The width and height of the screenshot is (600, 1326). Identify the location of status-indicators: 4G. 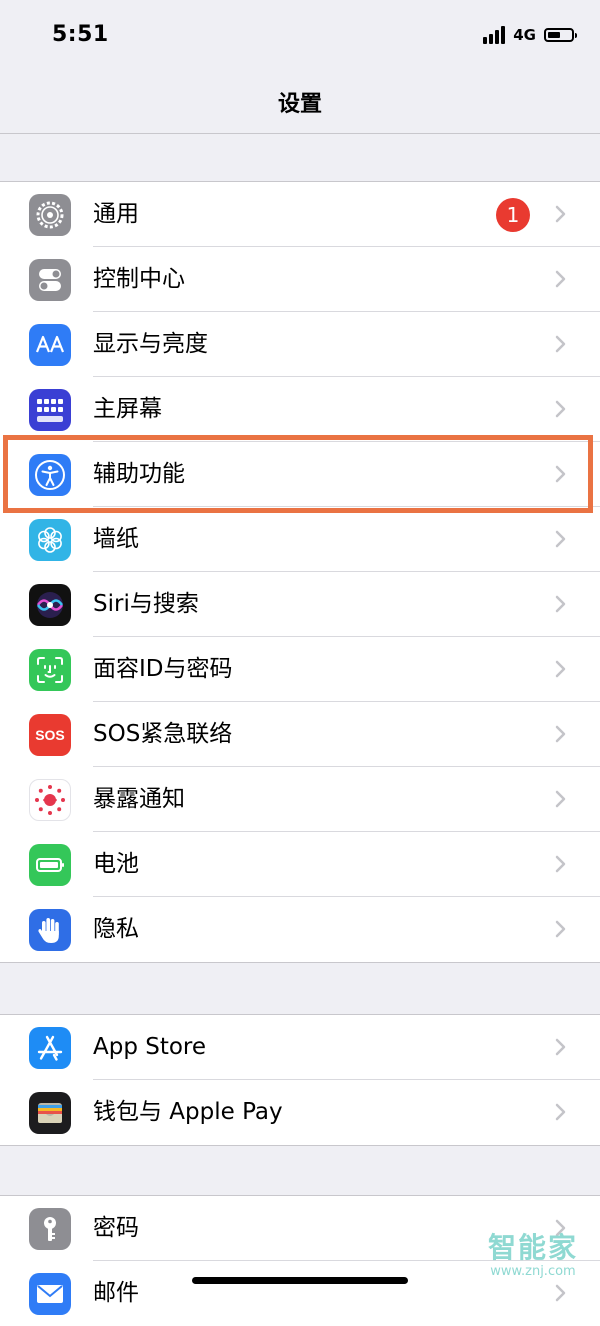
(530, 35).